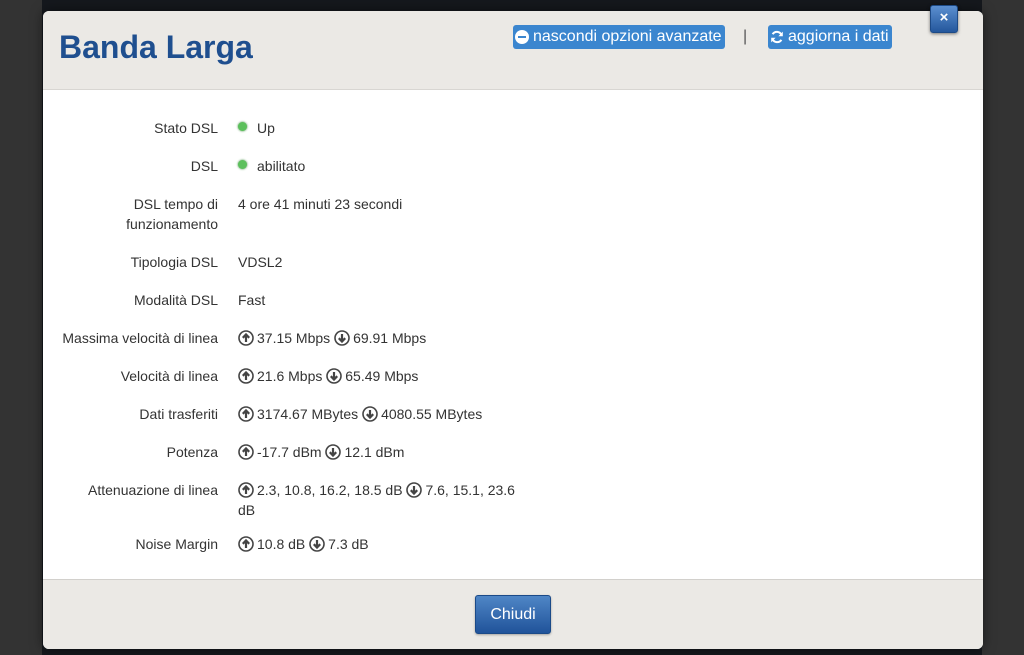 The height and width of the screenshot is (655, 1024). I want to click on minus-circle-icon, so click(522, 37).